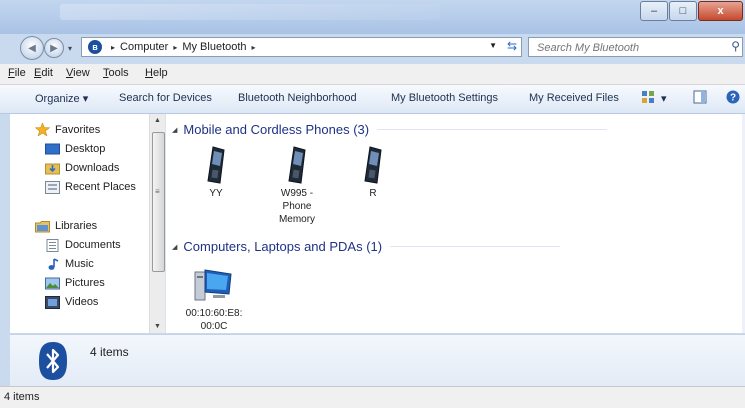  Describe the element at coordinates (76, 226) in the screenshot. I see `sidebar-libraries: Libraries` at that location.